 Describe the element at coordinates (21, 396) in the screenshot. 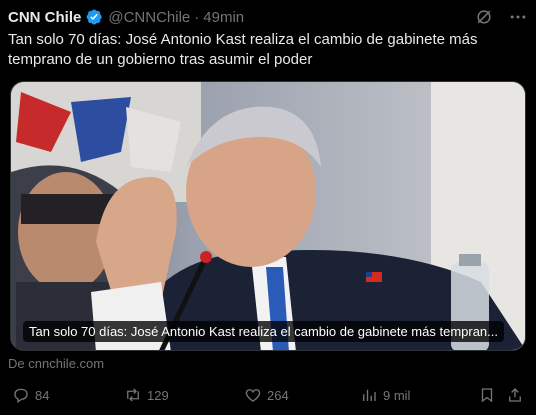

I see `reply-icon` at that location.